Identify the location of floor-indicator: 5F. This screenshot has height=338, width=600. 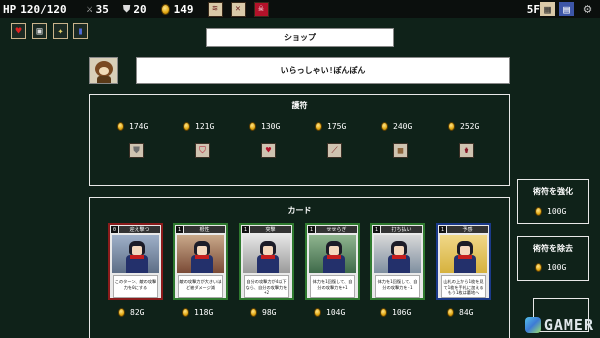
(533, 9).